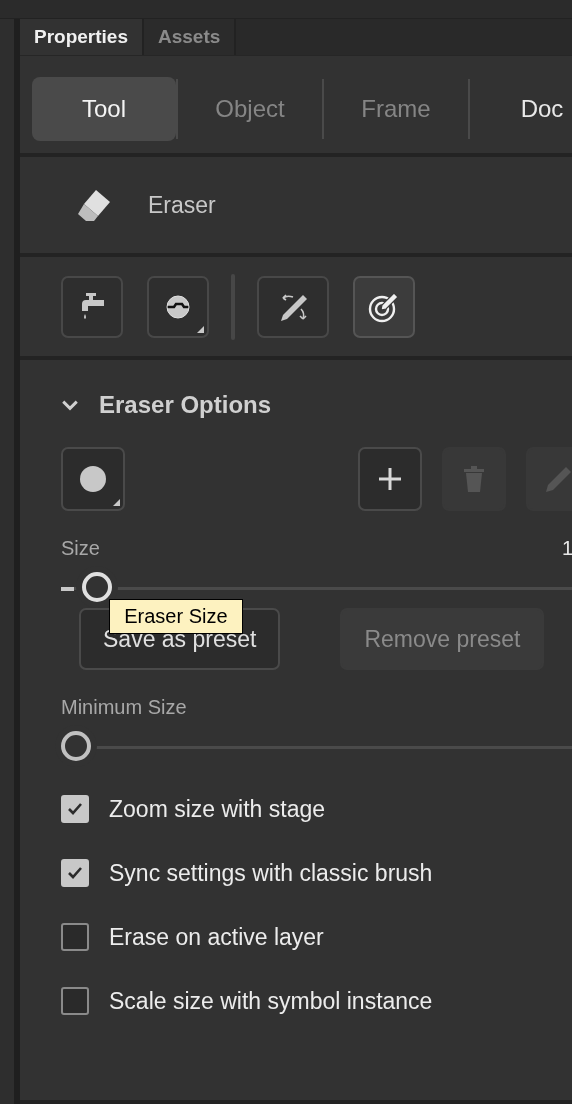  I want to click on checkbox-label: Sync settings with classic brush, so click(271, 873).